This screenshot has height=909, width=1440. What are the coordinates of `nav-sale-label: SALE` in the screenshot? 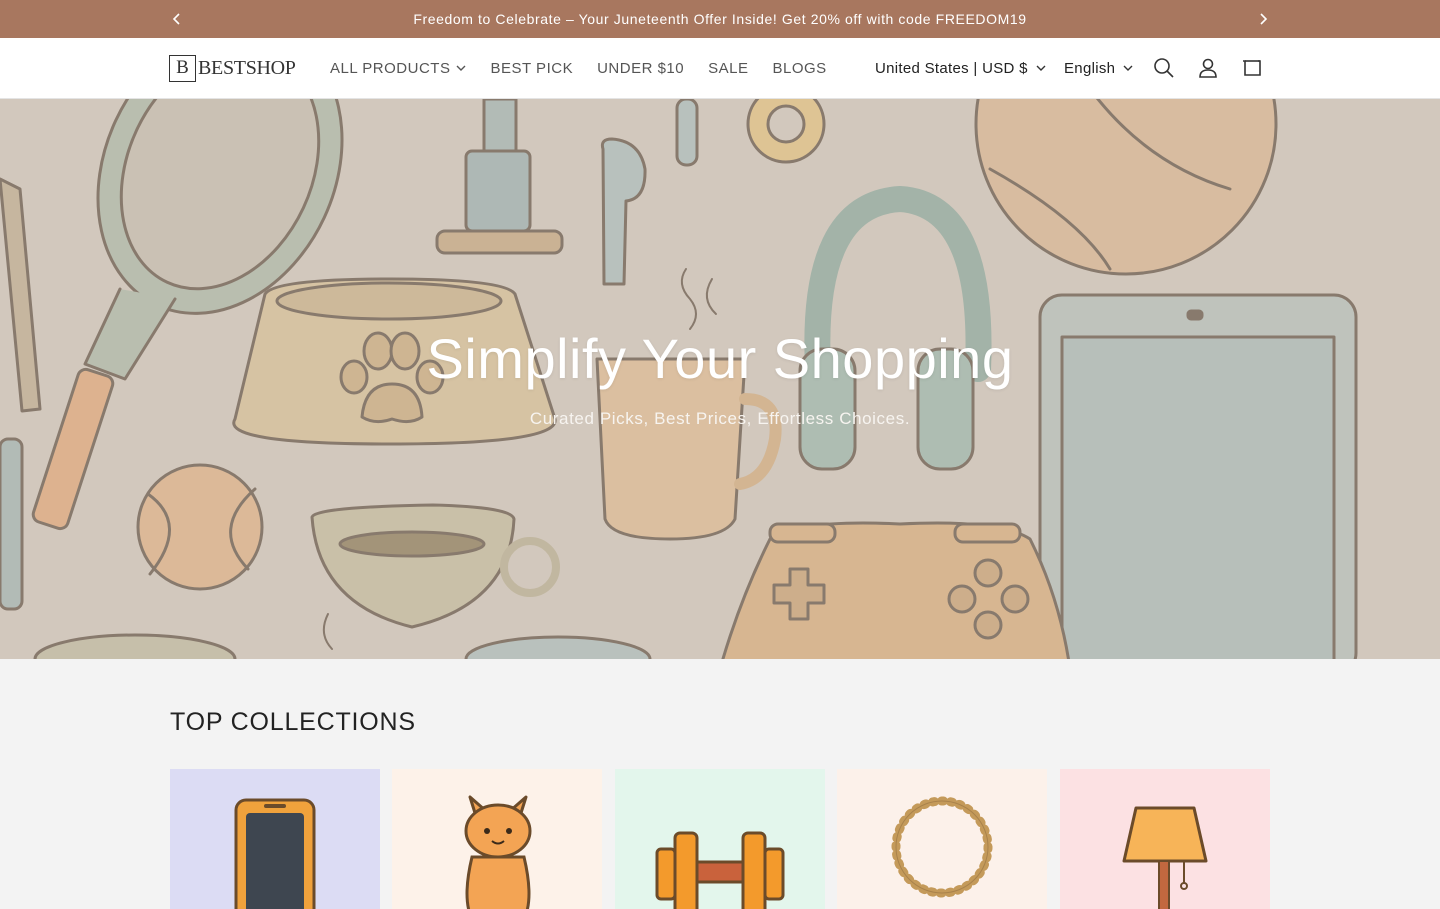 It's located at (728, 68).